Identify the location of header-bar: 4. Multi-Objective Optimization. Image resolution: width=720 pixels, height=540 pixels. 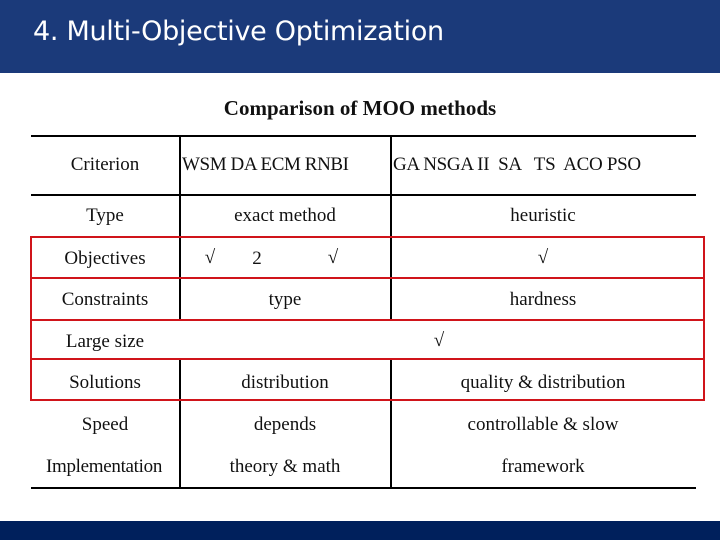
(360, 36).